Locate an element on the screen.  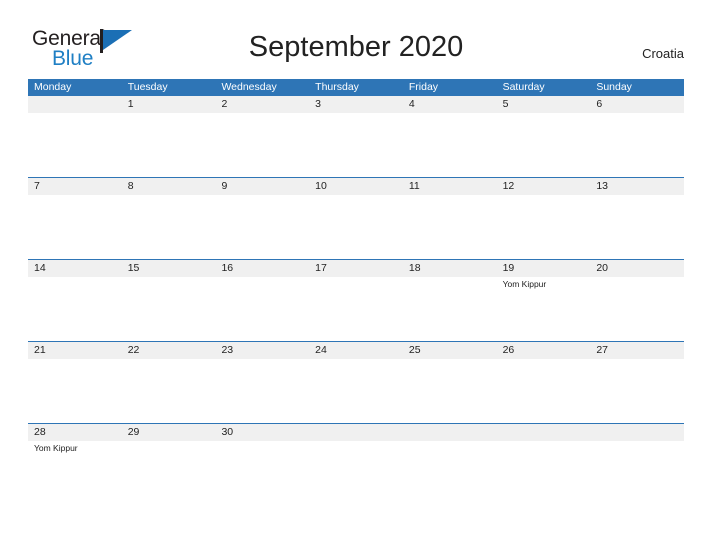
day-number: 14 is located at coordinates (40, 268).